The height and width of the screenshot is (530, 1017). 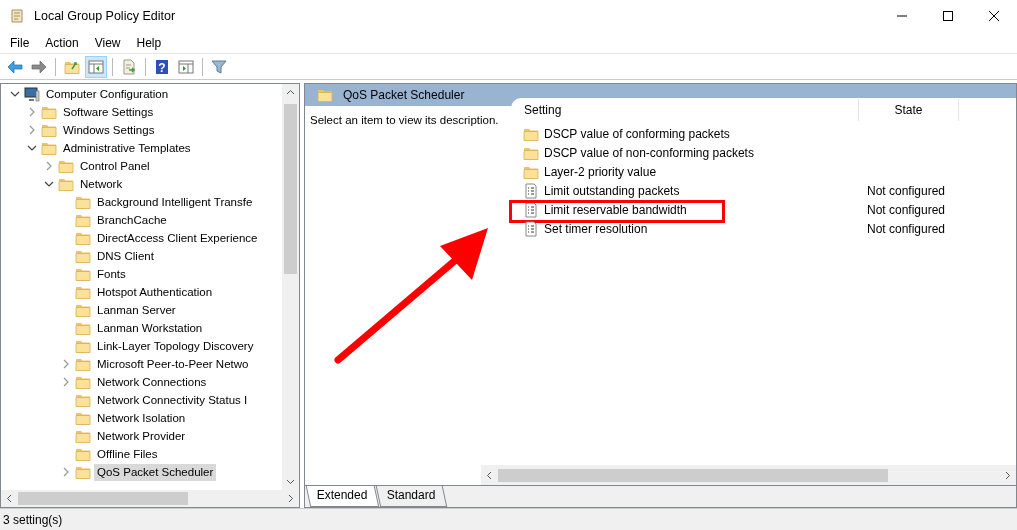 I want to click on status-text: 3 setting(s), so click(x=508, y=519).